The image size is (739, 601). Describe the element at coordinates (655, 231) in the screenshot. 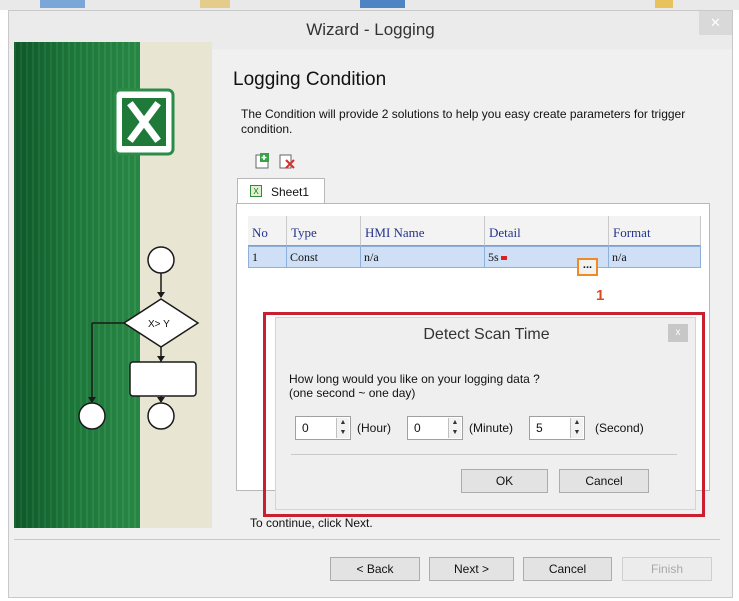

I see `column-header-format: Format` at that location.